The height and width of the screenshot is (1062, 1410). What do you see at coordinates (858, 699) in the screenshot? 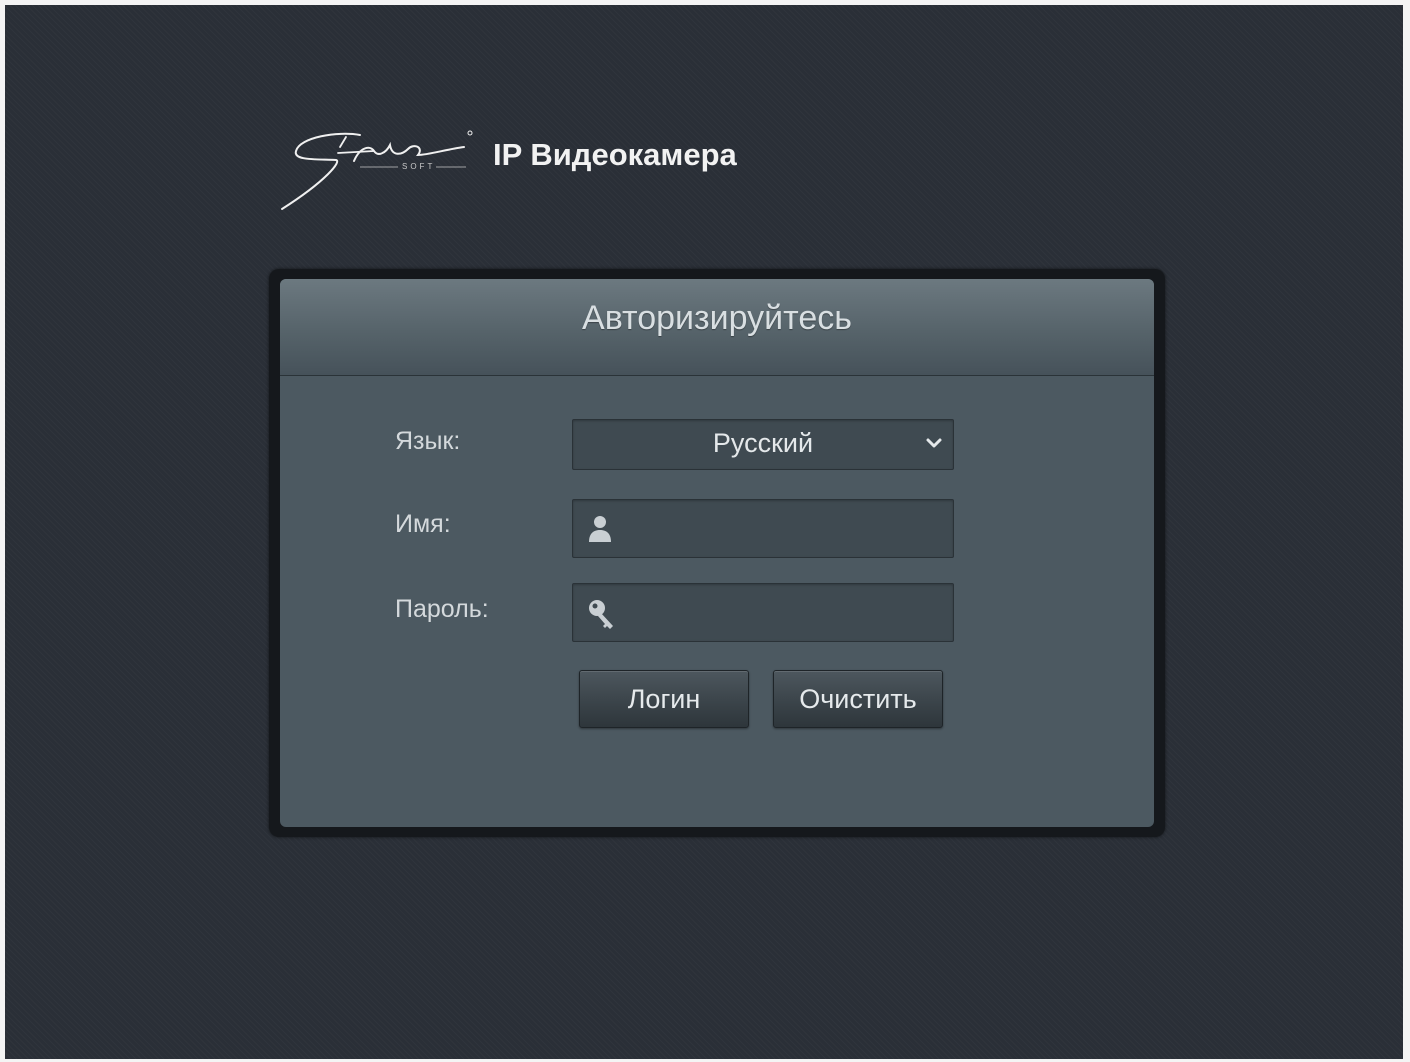
I see `clear-button: Очистить` at bounding box center [858, 699].